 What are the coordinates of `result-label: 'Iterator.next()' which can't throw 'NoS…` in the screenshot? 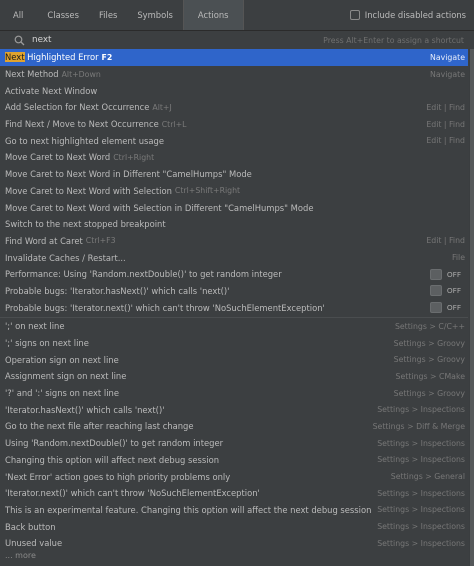 It's located at (132, 493).